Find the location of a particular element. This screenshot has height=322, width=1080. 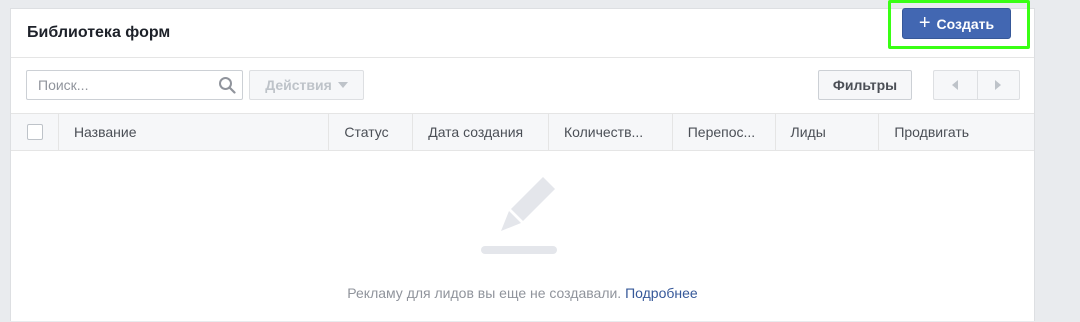

caret-down-icon is located at coordinates (342, 85).